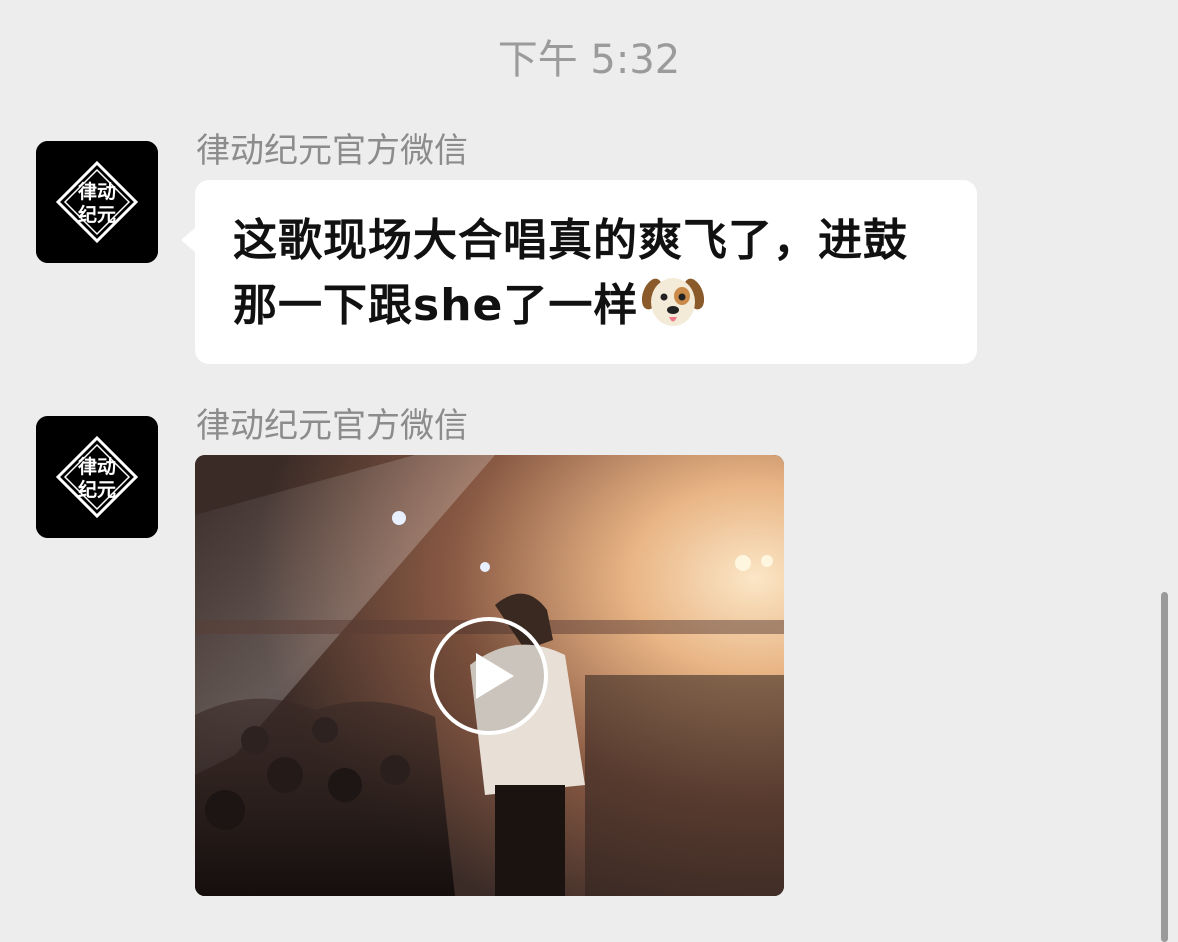 The height and width of the screenshot is (942, 1178). What do you see at coordinates (188, 240) in the screenshot?
I see `bubble-tail` at bounding box center [188, 240].